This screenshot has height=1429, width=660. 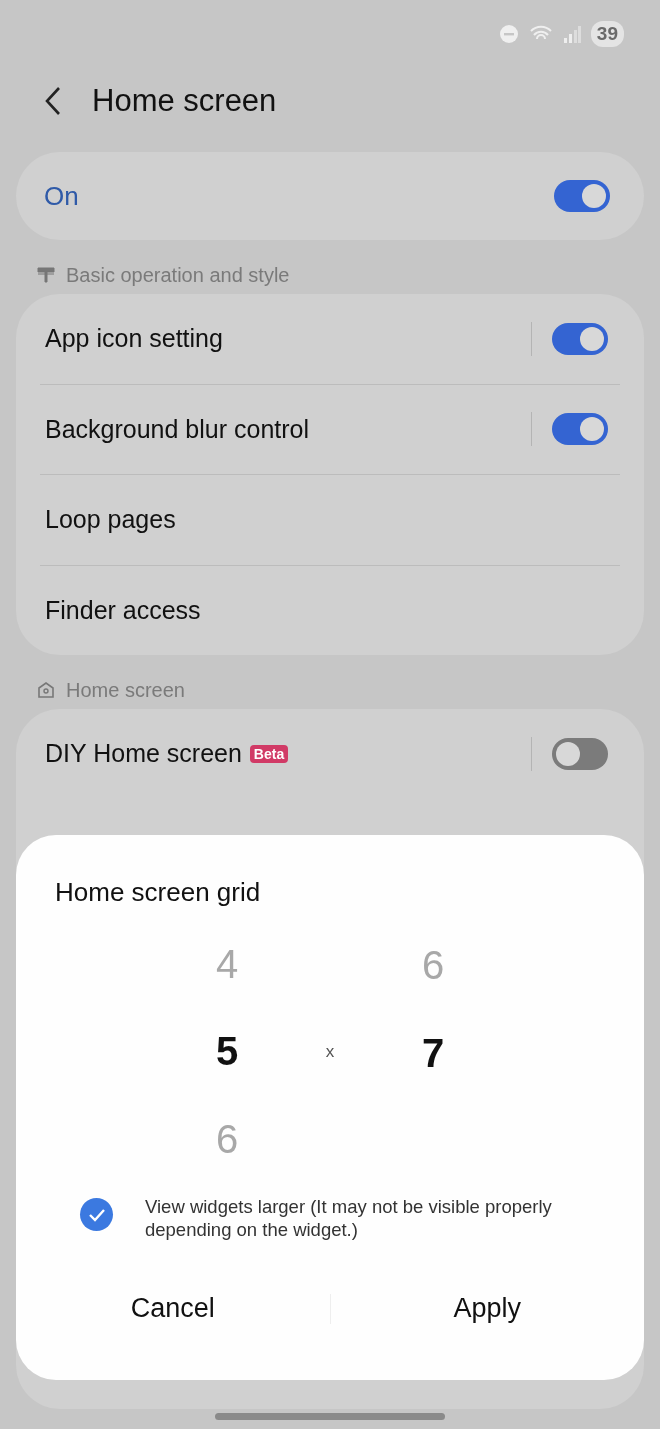 I want to click on setting-label: App icon setting, so click(x=134, y=339).